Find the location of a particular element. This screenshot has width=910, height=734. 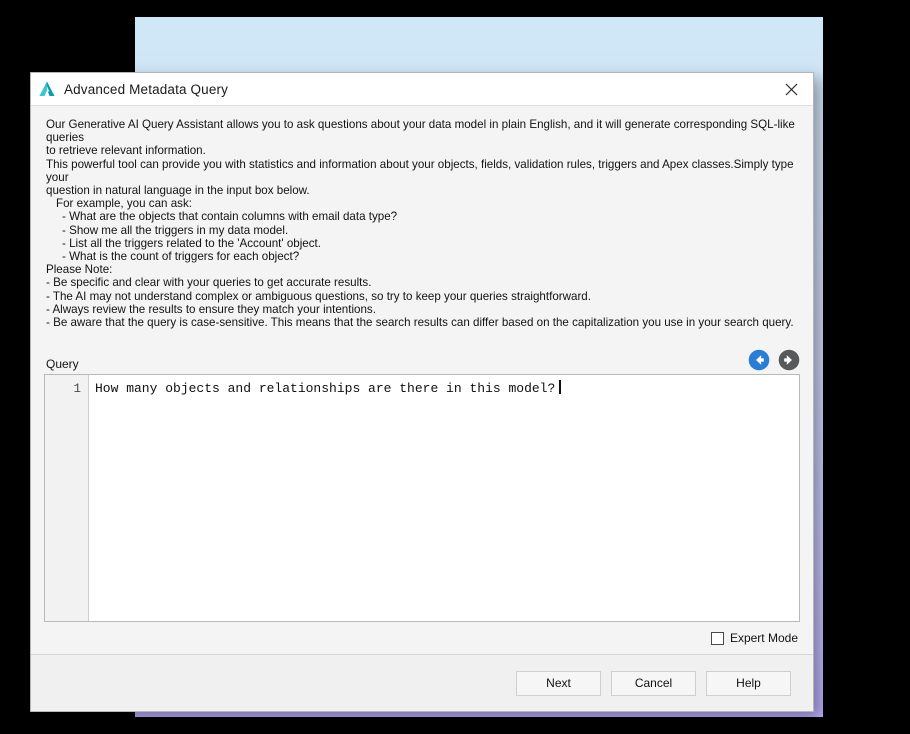

help-button: Help is located at coordinates (748, 683).